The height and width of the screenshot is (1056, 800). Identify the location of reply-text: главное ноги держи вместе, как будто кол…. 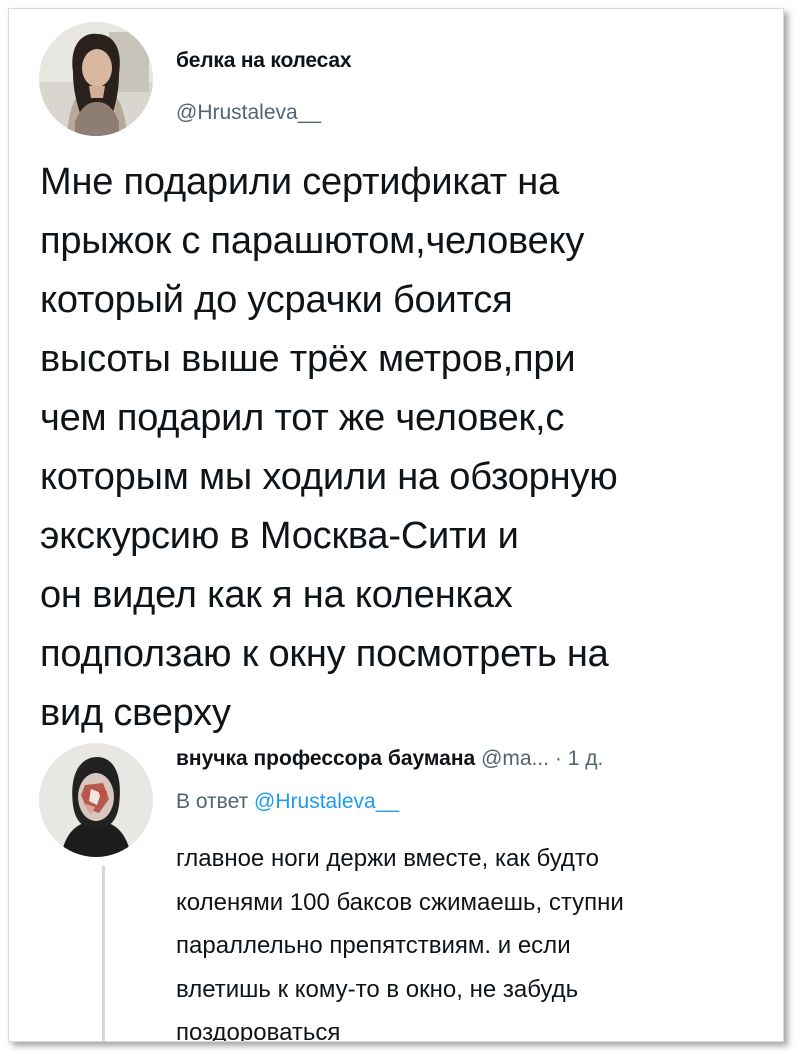
(476, 939).